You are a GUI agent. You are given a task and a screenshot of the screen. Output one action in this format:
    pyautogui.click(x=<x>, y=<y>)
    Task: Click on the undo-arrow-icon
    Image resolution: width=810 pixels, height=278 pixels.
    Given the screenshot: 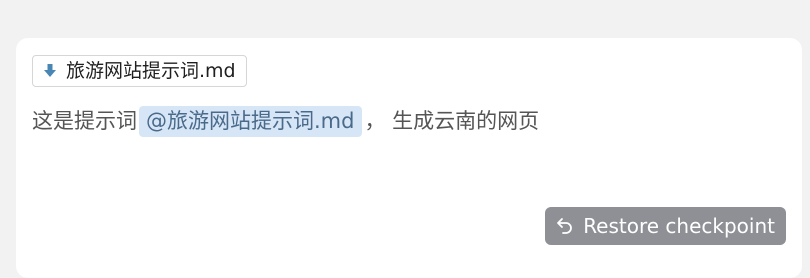 What is the action you would take?
    pyautogui.click(x=565, y=226)
    